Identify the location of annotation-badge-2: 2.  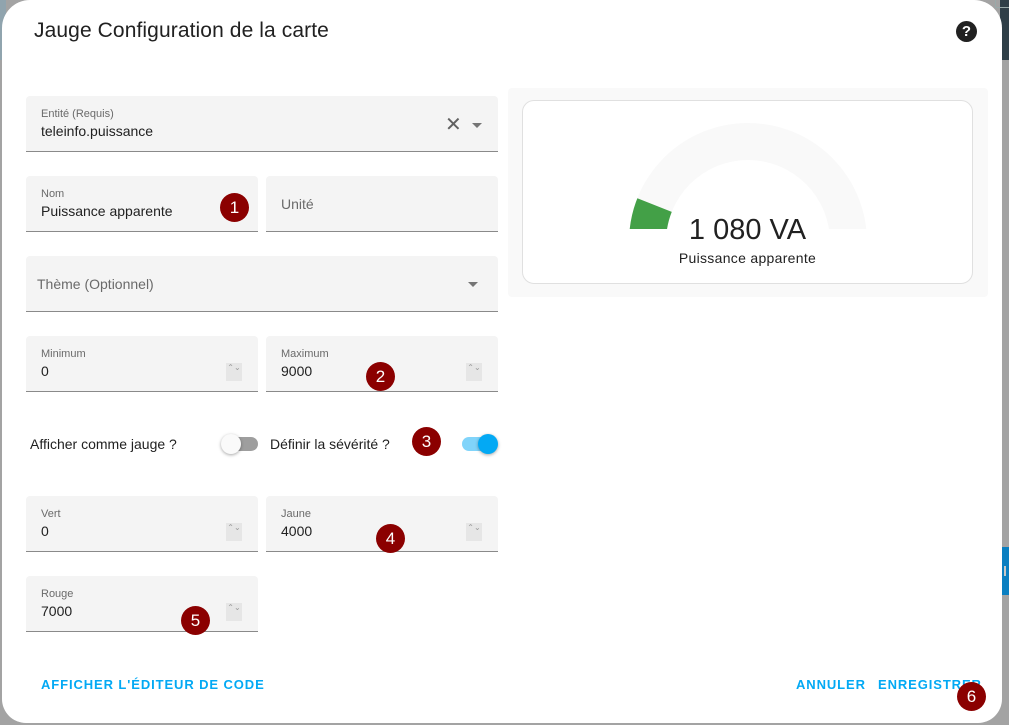
(380, 376).